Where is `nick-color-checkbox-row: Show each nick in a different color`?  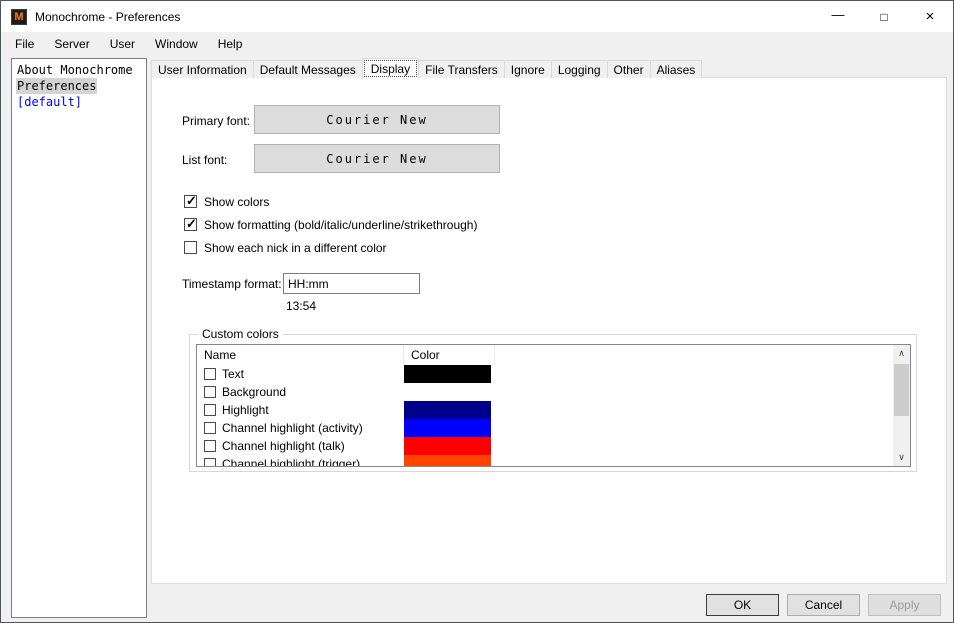
nick-color-checkbox-row: Show each nick in a different color is located at coordinates (285, 247).